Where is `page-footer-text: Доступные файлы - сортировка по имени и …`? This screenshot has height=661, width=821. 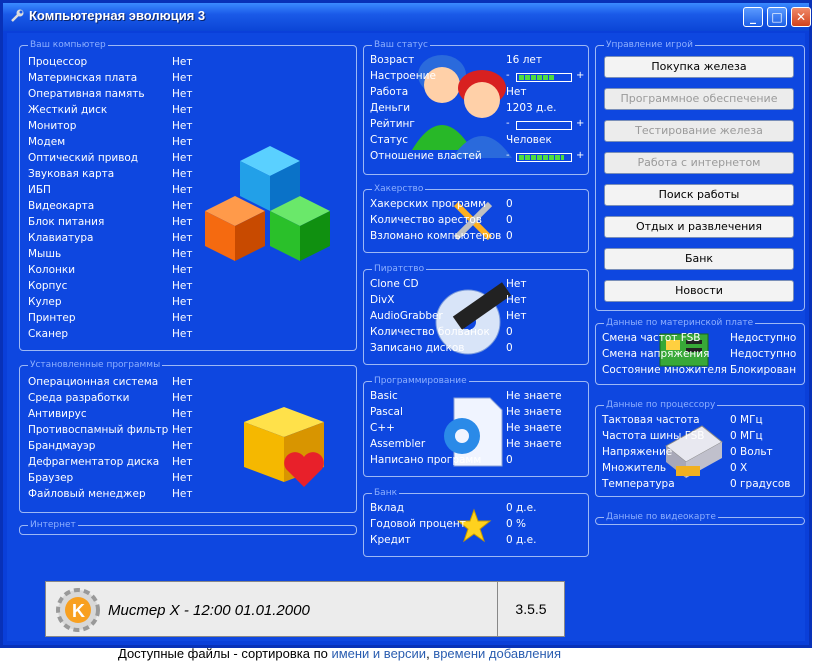
page-footer-text: Доступные файлы - сортировка по имени и … is located at coordinates (339, 653).